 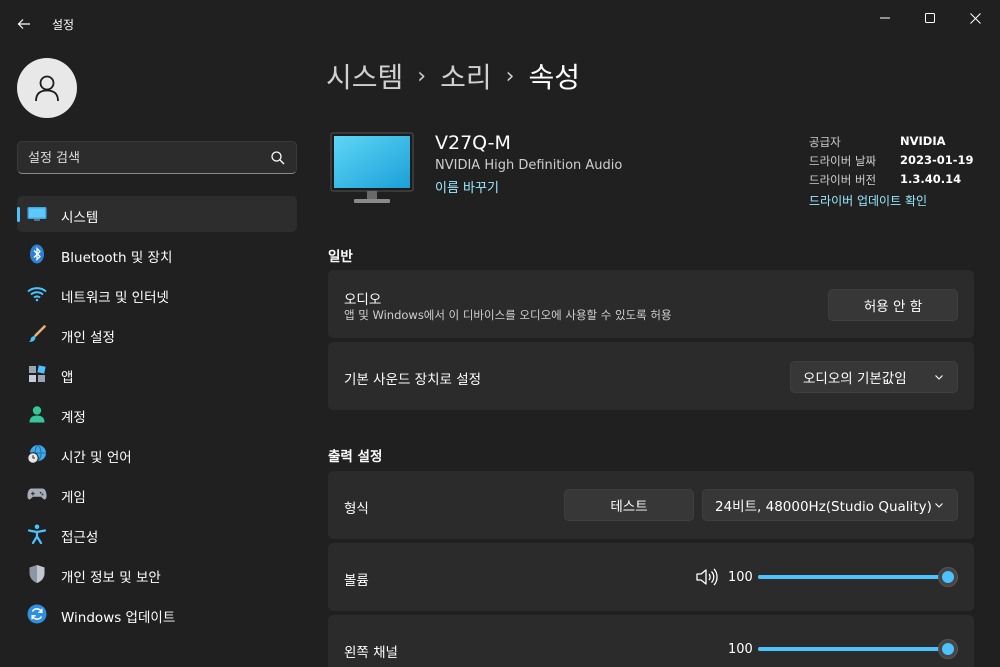 I want to click on paintbrush-icon, so click(x=37, y=334).